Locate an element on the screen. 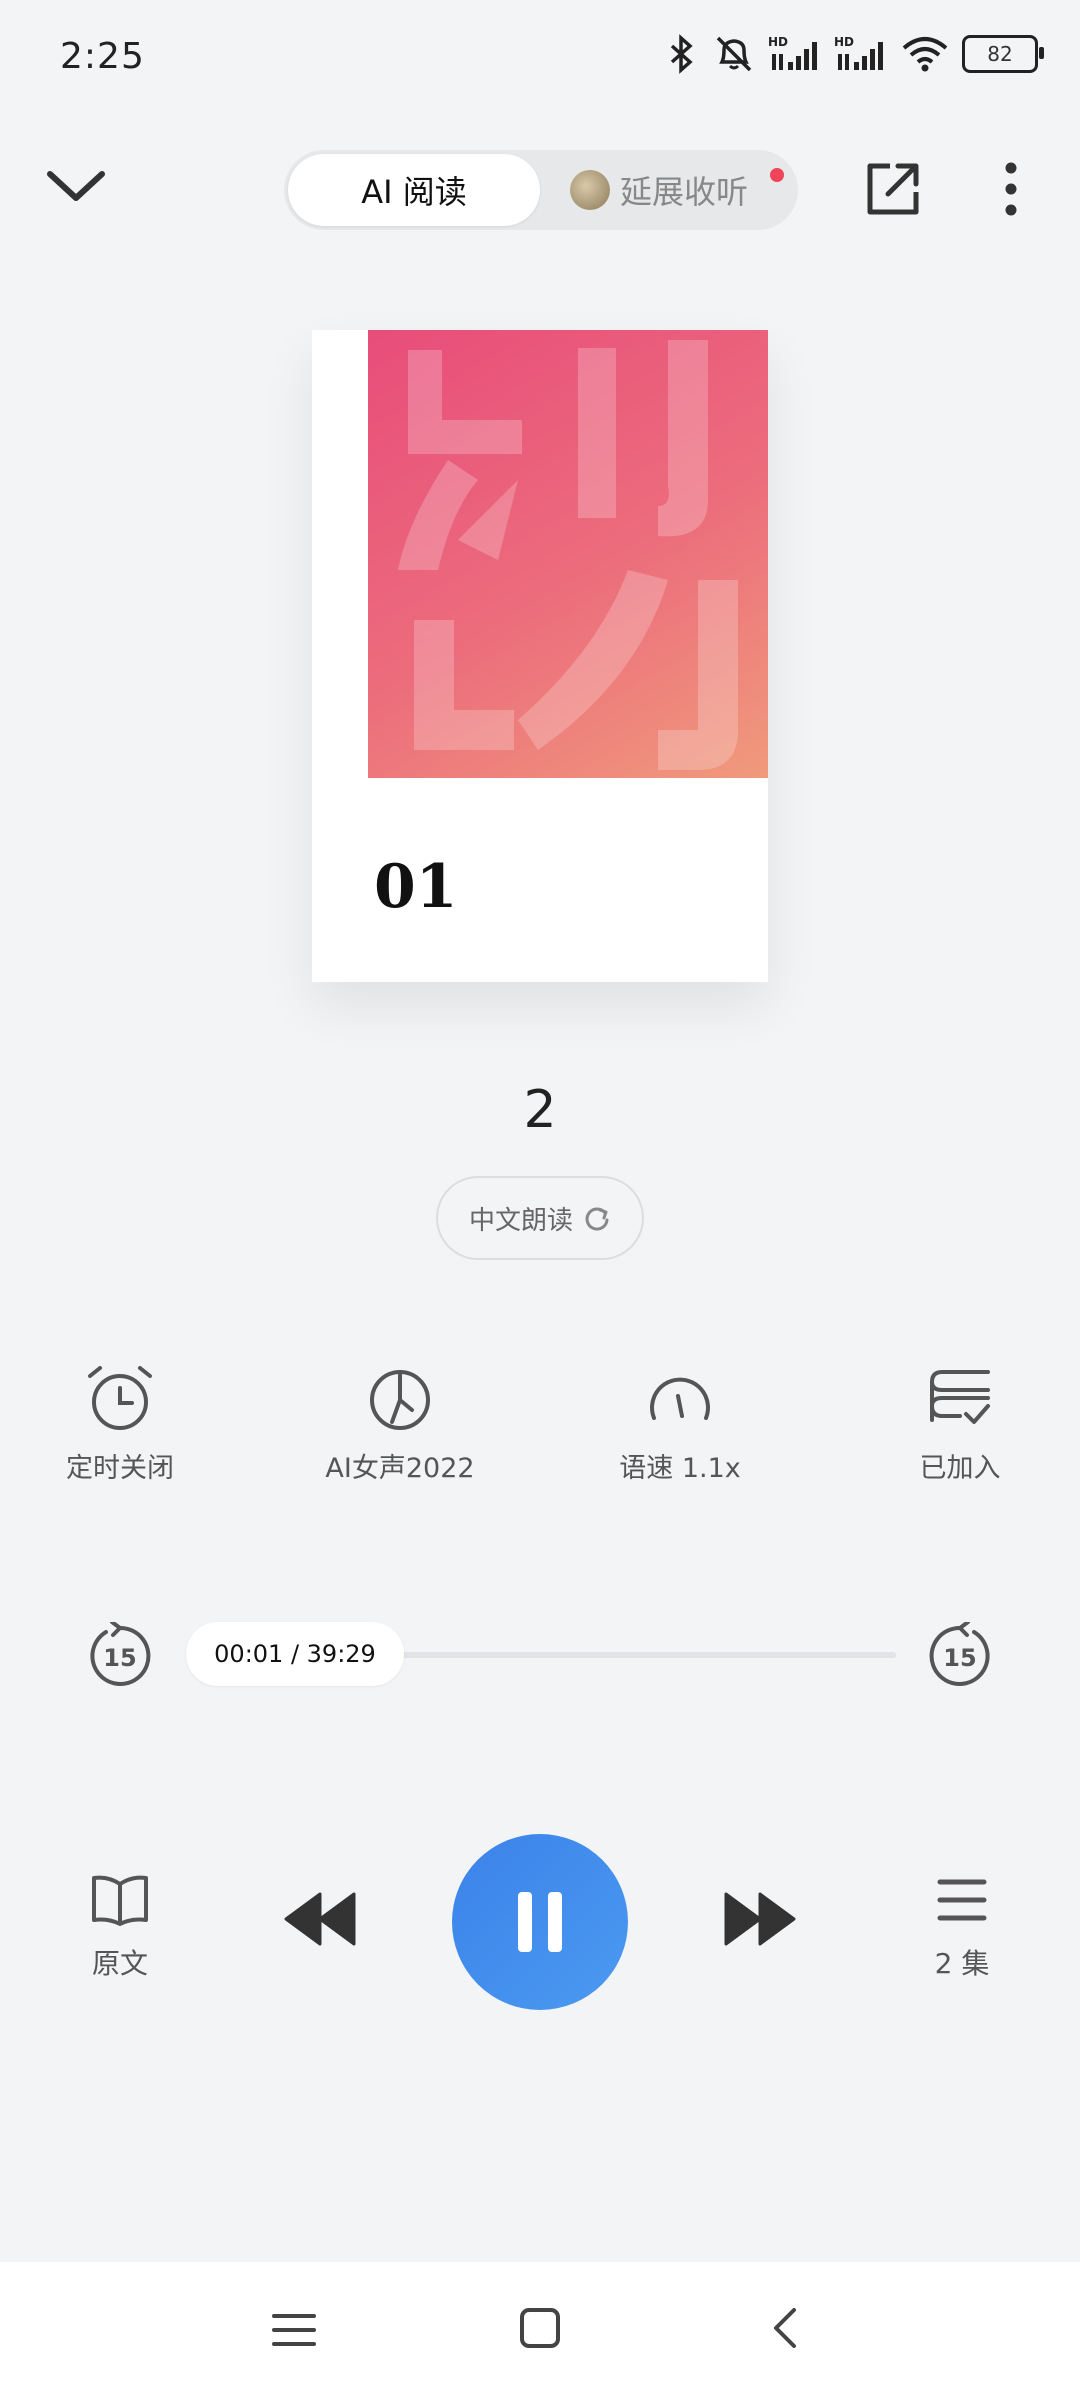 The width and height of the screenshot is (1080, 2403). share-icon is located at coordinates (893, 189).